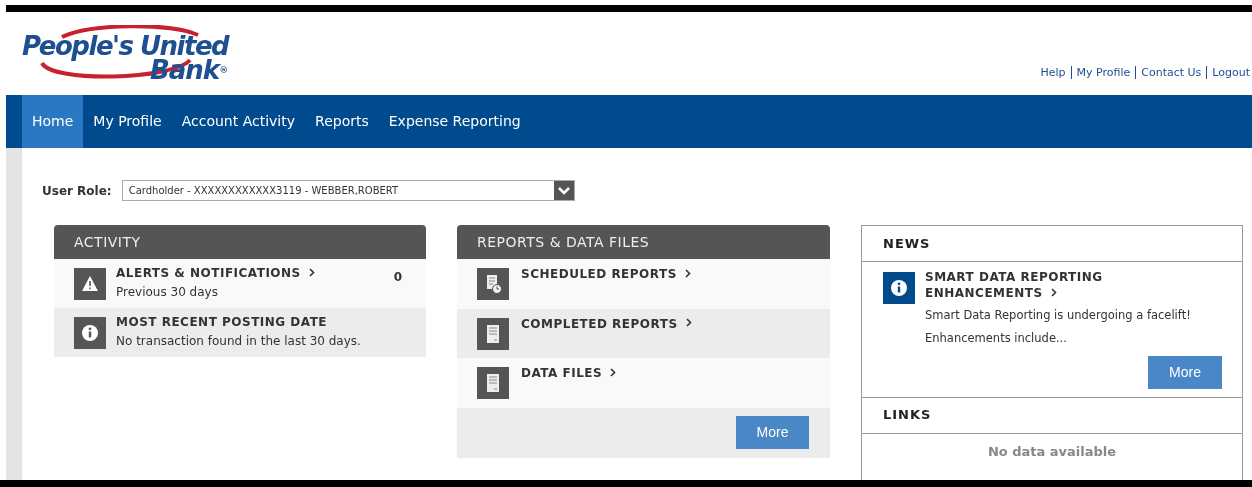 This screenshot has height=487, width=1252. What do you see at coordinates (1025, 285) in the screenshot?
I see `news-link: SMART DATA REPORTING ENHANCEMENTS` at bounding box center [1025, 285].